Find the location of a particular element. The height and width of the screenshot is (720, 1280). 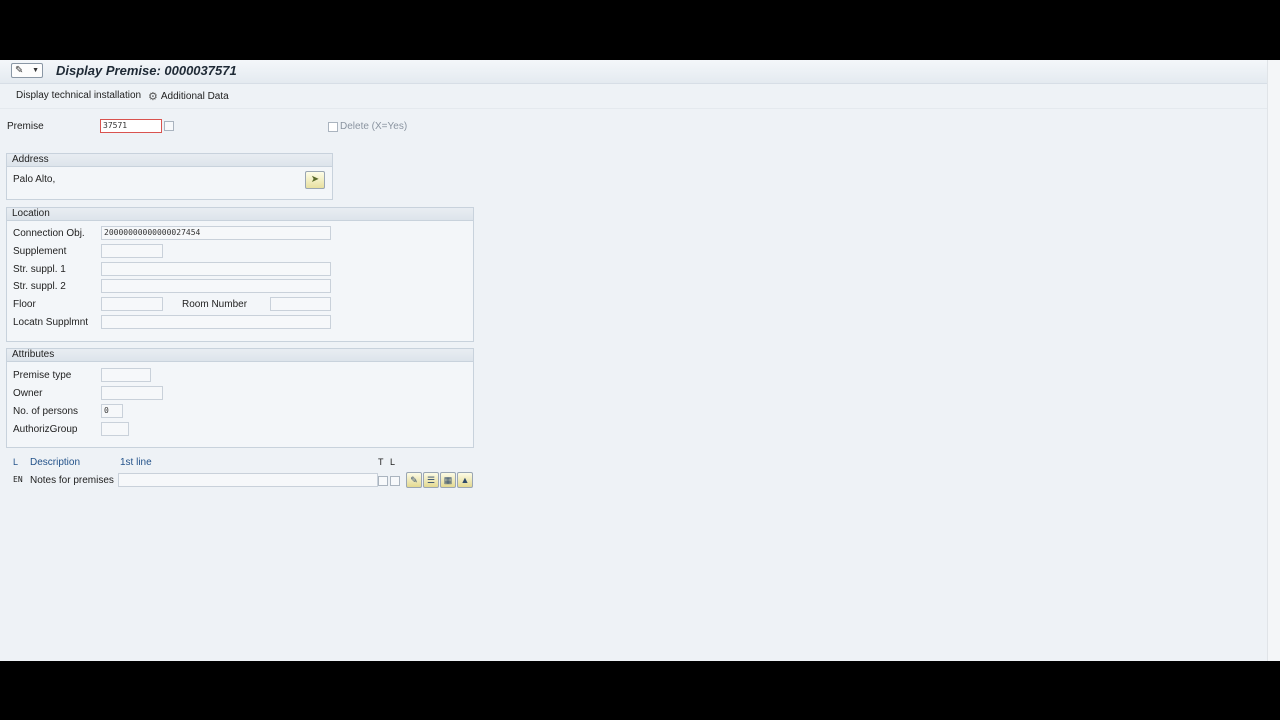

no-of-persons-field: 0 is located at coordinates (112, 411).